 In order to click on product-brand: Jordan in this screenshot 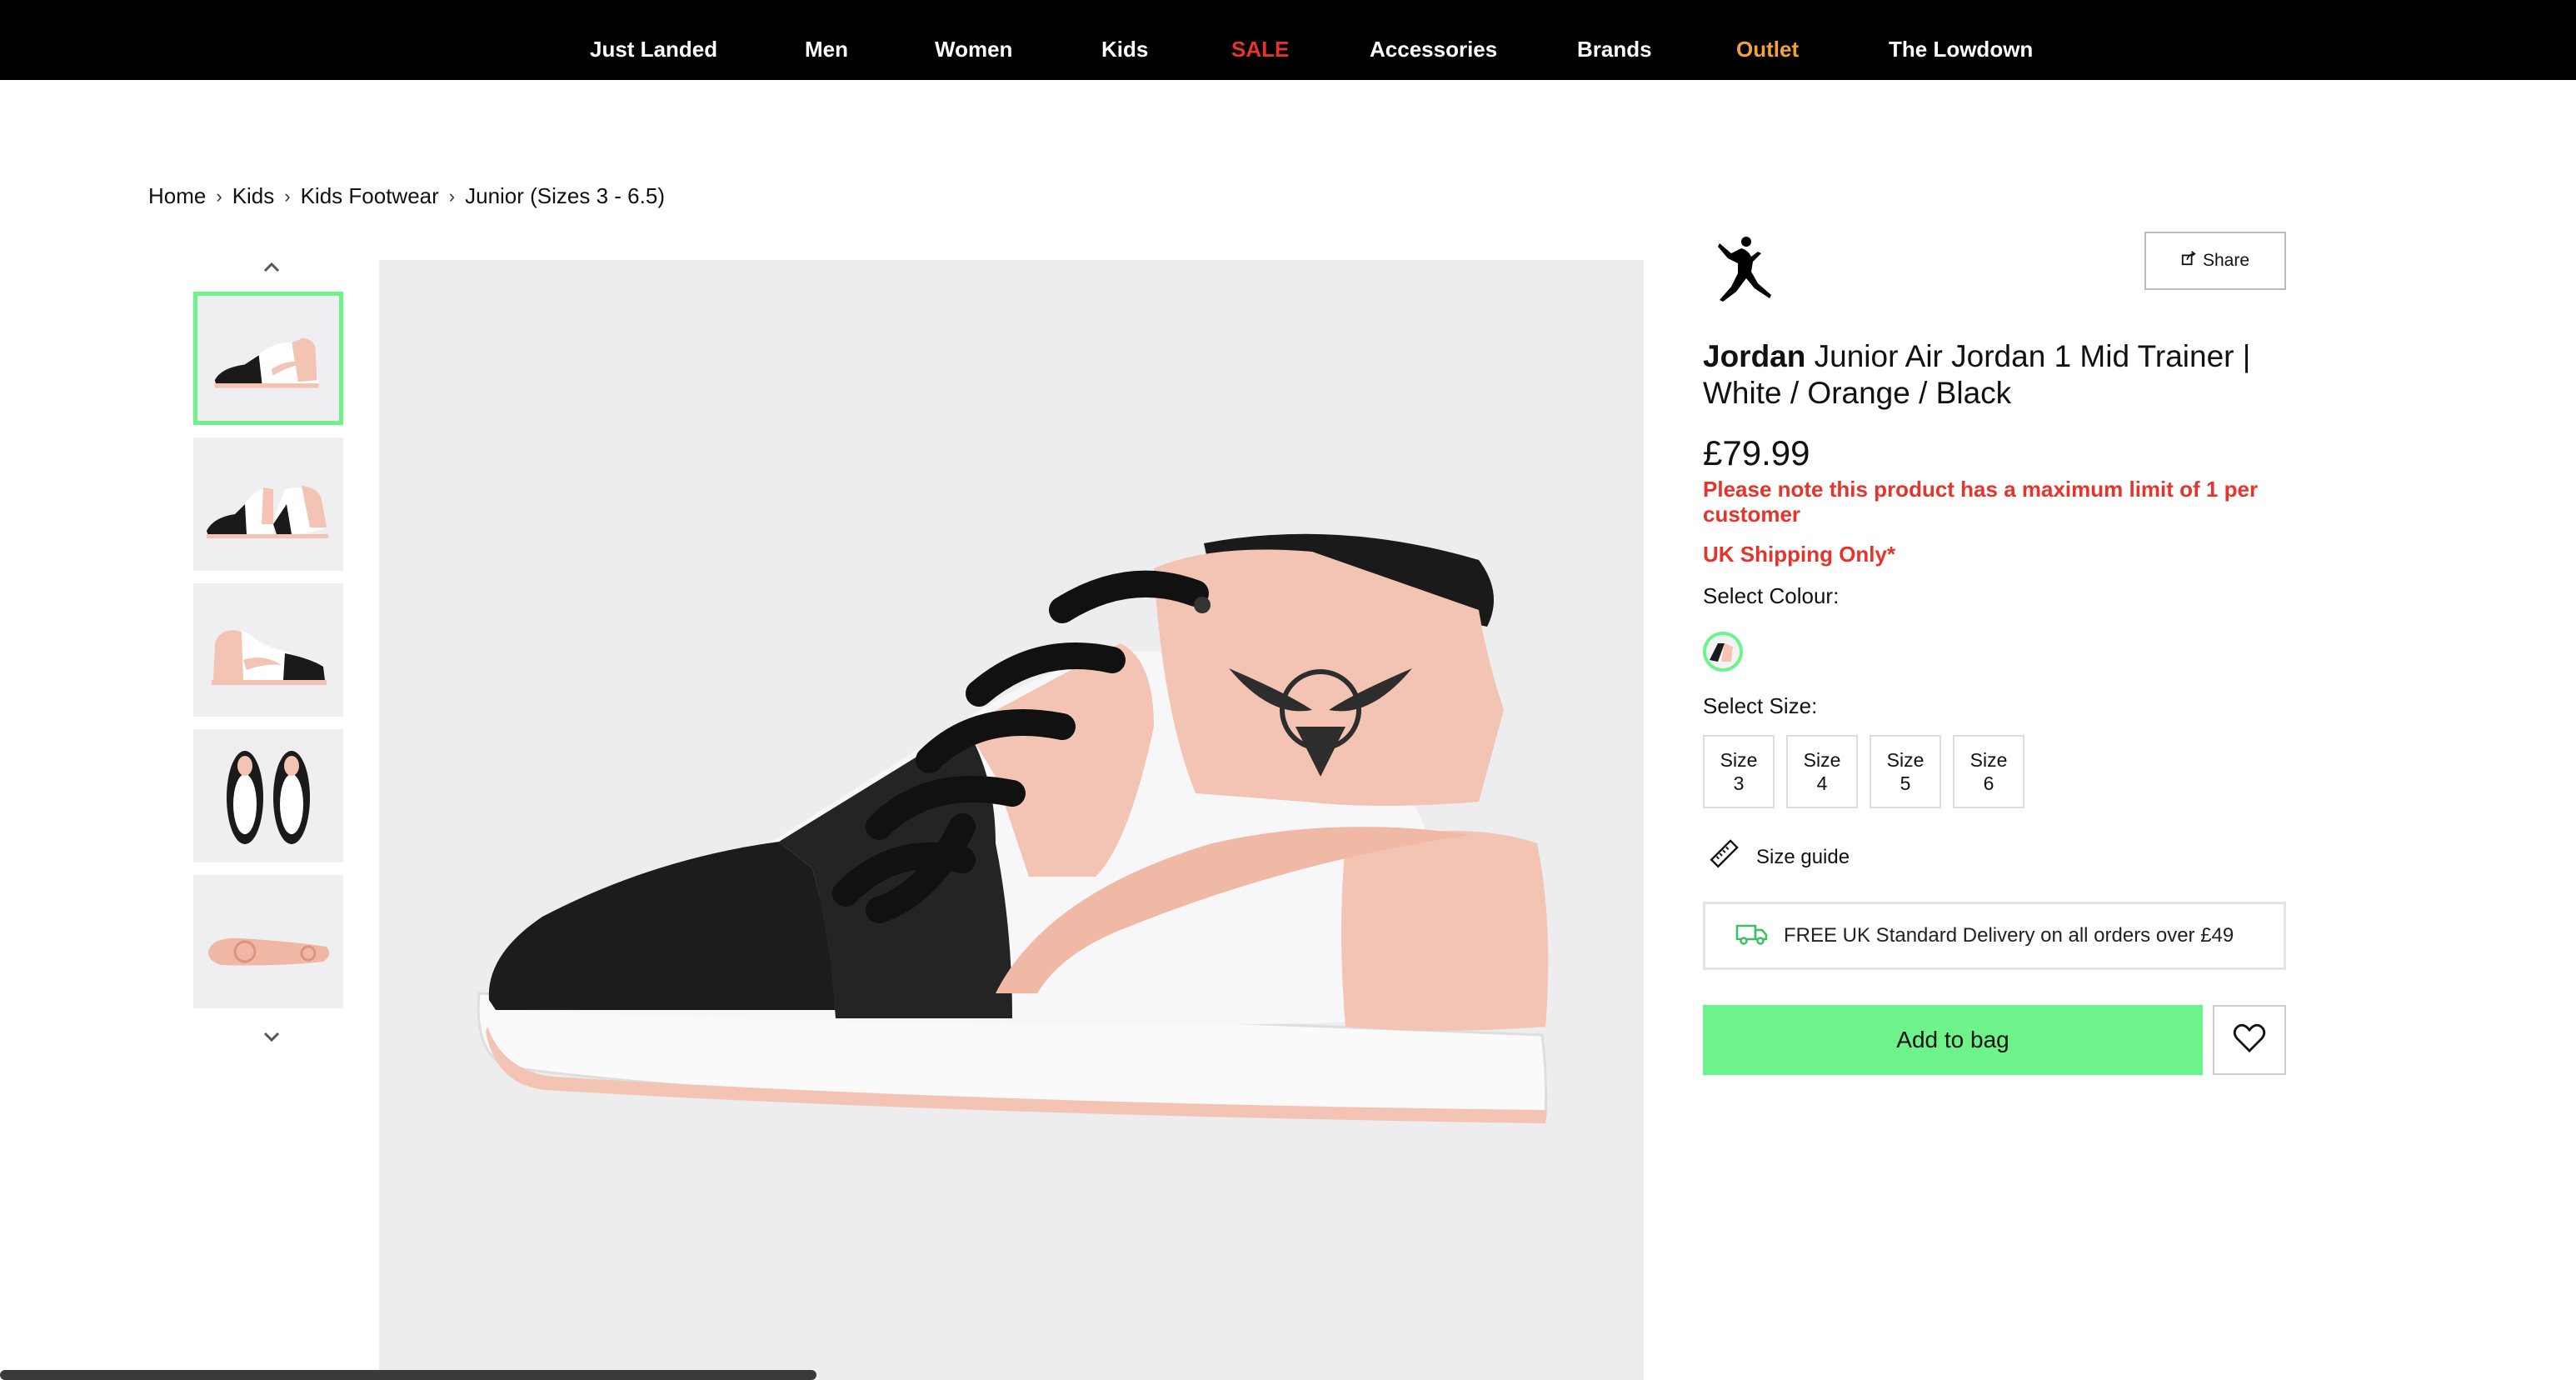, I will do `click(1754, 356)`.